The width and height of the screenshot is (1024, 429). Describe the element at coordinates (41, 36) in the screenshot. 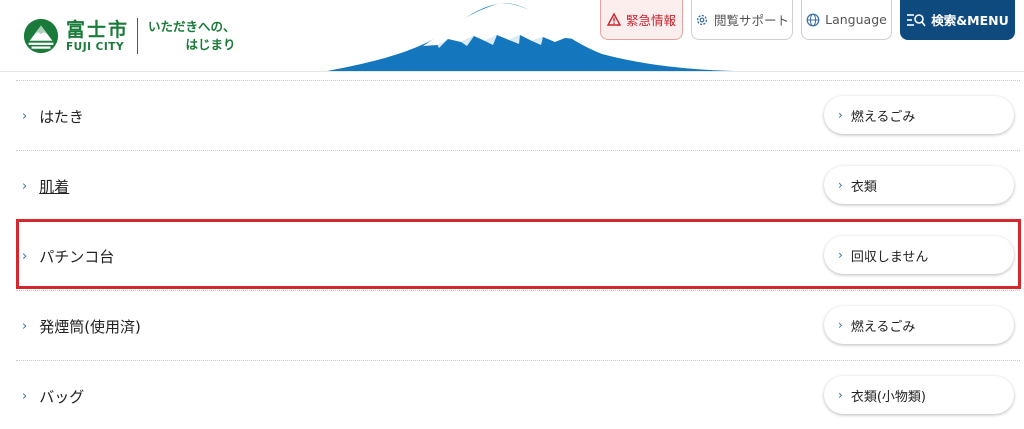

I see `fuji-city-emblem-icon` at that location.